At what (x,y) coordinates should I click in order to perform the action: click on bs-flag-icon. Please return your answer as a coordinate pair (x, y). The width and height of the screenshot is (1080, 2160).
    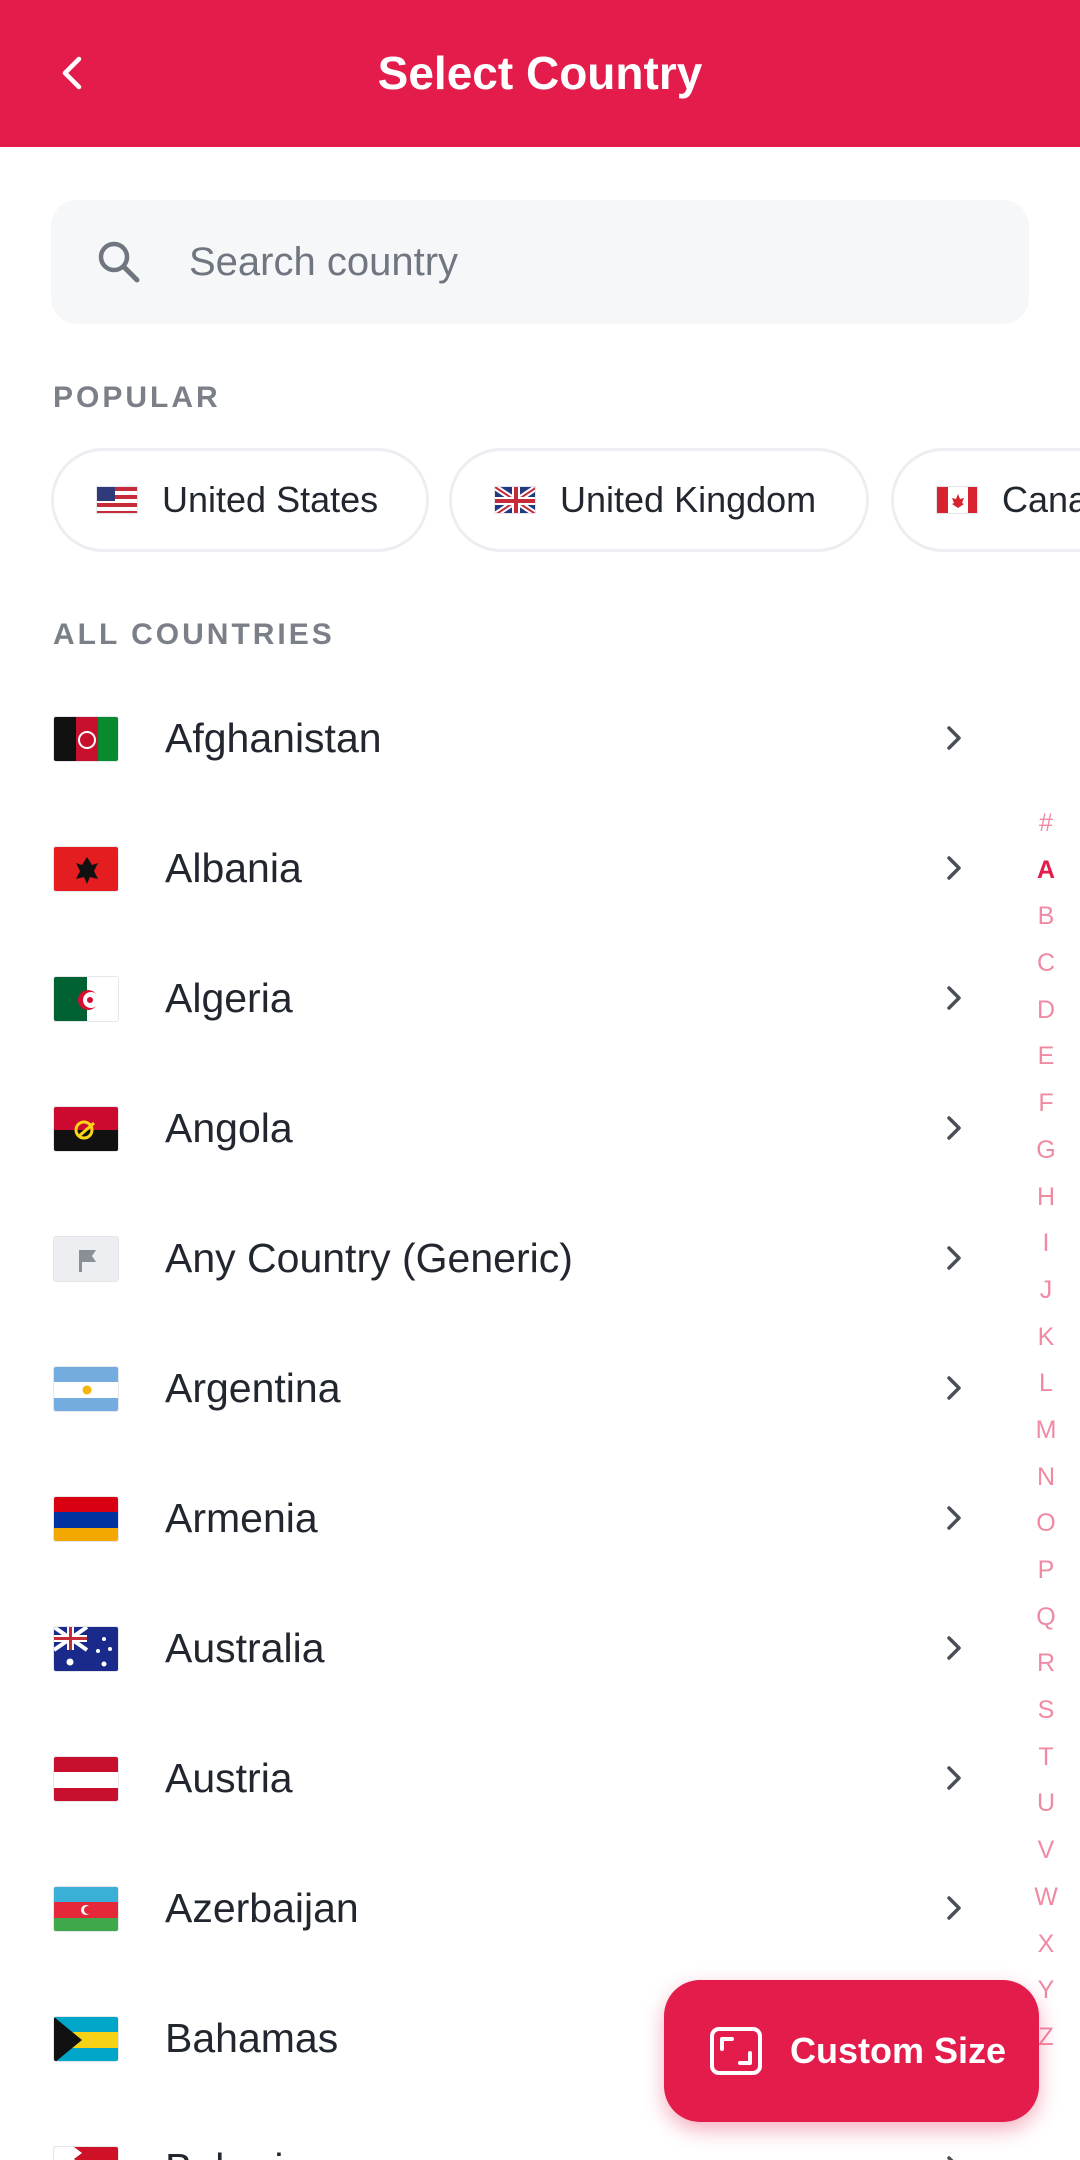
    Looking at the image, I should click on (86, 2039).